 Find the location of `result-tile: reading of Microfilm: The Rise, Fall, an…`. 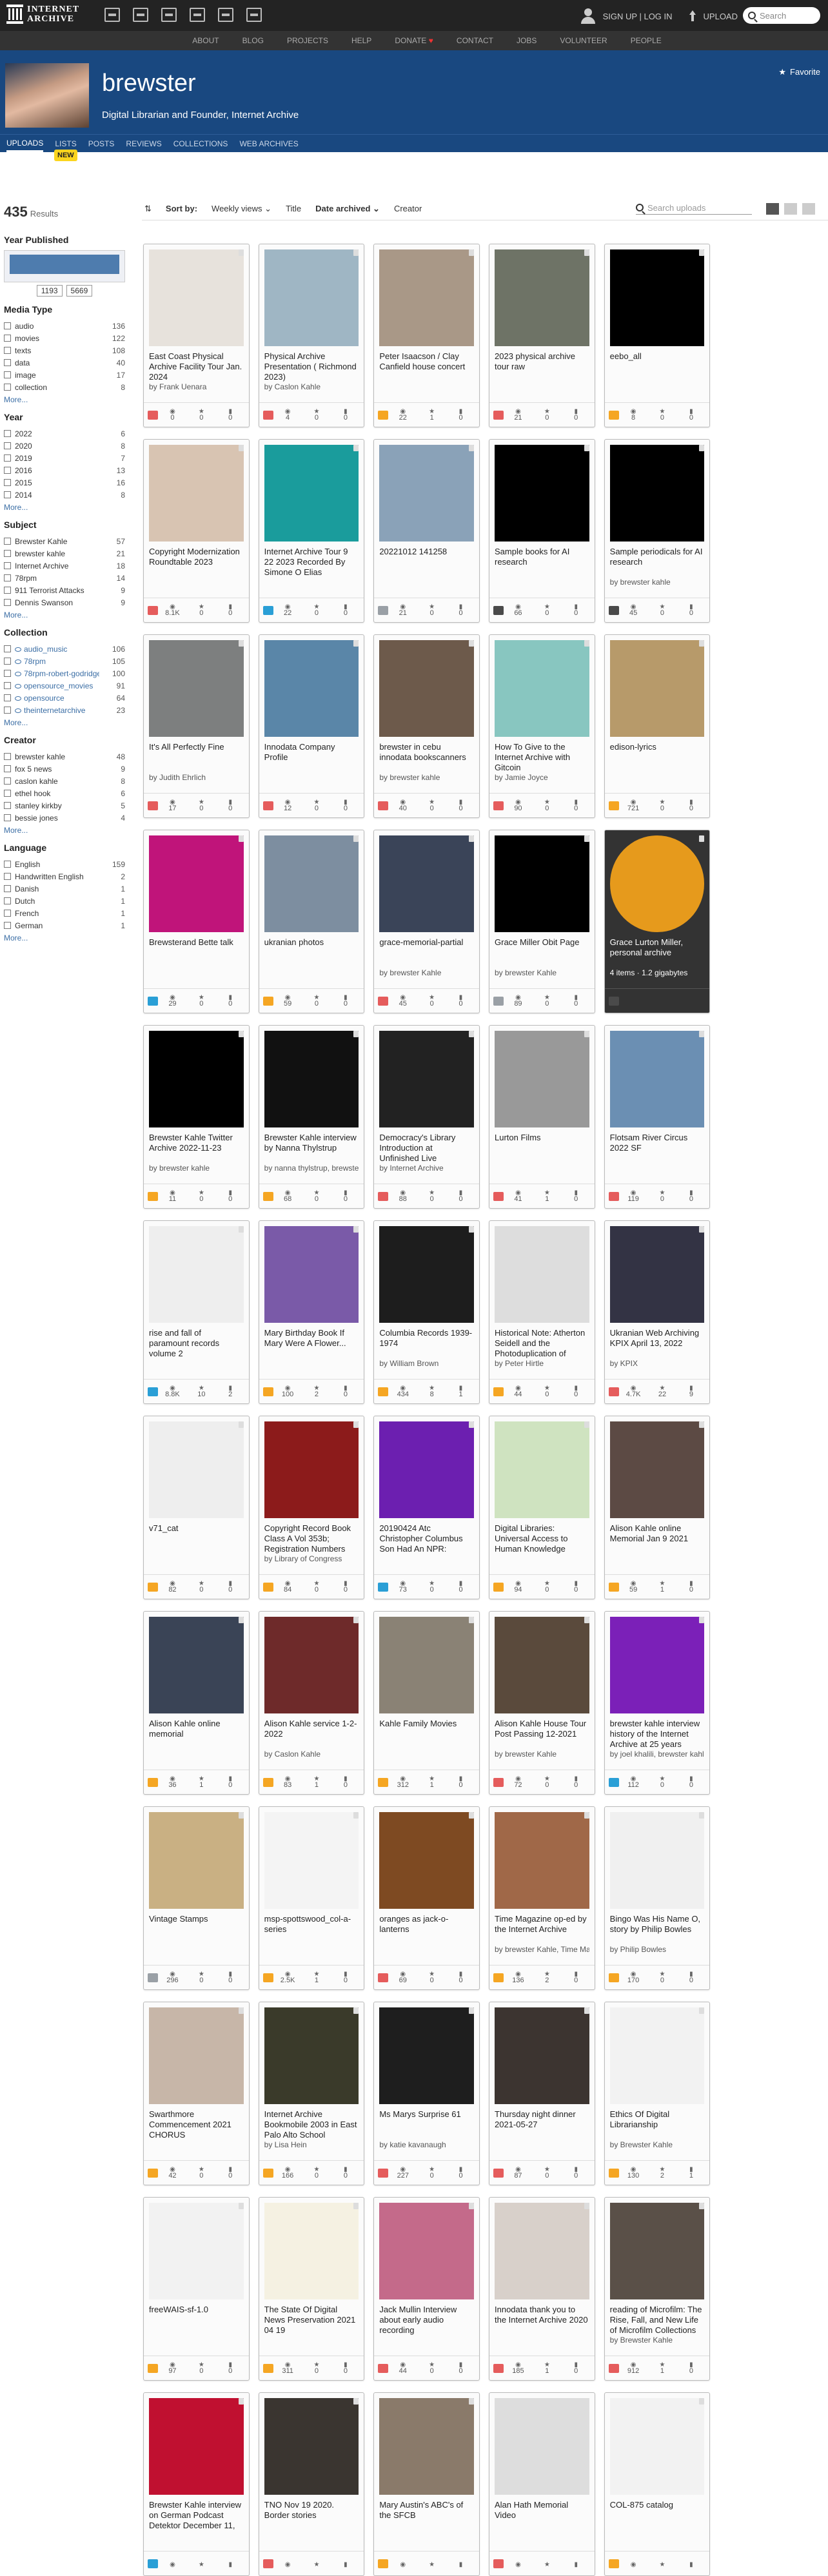

result-tile: reading of Microfilm: The Rise, Fall, an… is located at coordinates (657, 2289).